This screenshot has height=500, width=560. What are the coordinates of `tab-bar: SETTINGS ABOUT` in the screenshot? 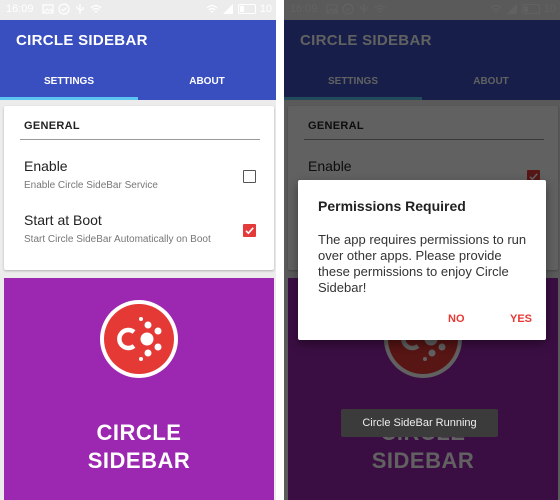 It's located at (138, 84).